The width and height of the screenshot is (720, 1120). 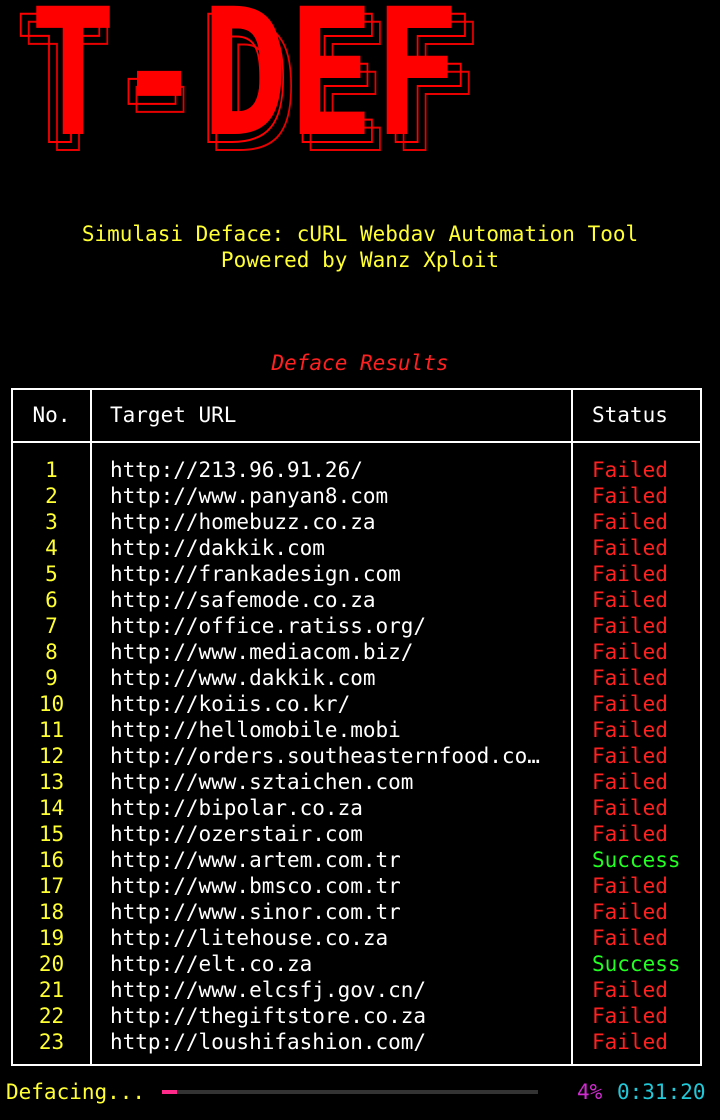 What do you see at coordinates (262, 782) in the screenshot?
I see `target-url: http://www.sztaichen.com` at bounding box center [262, 782].